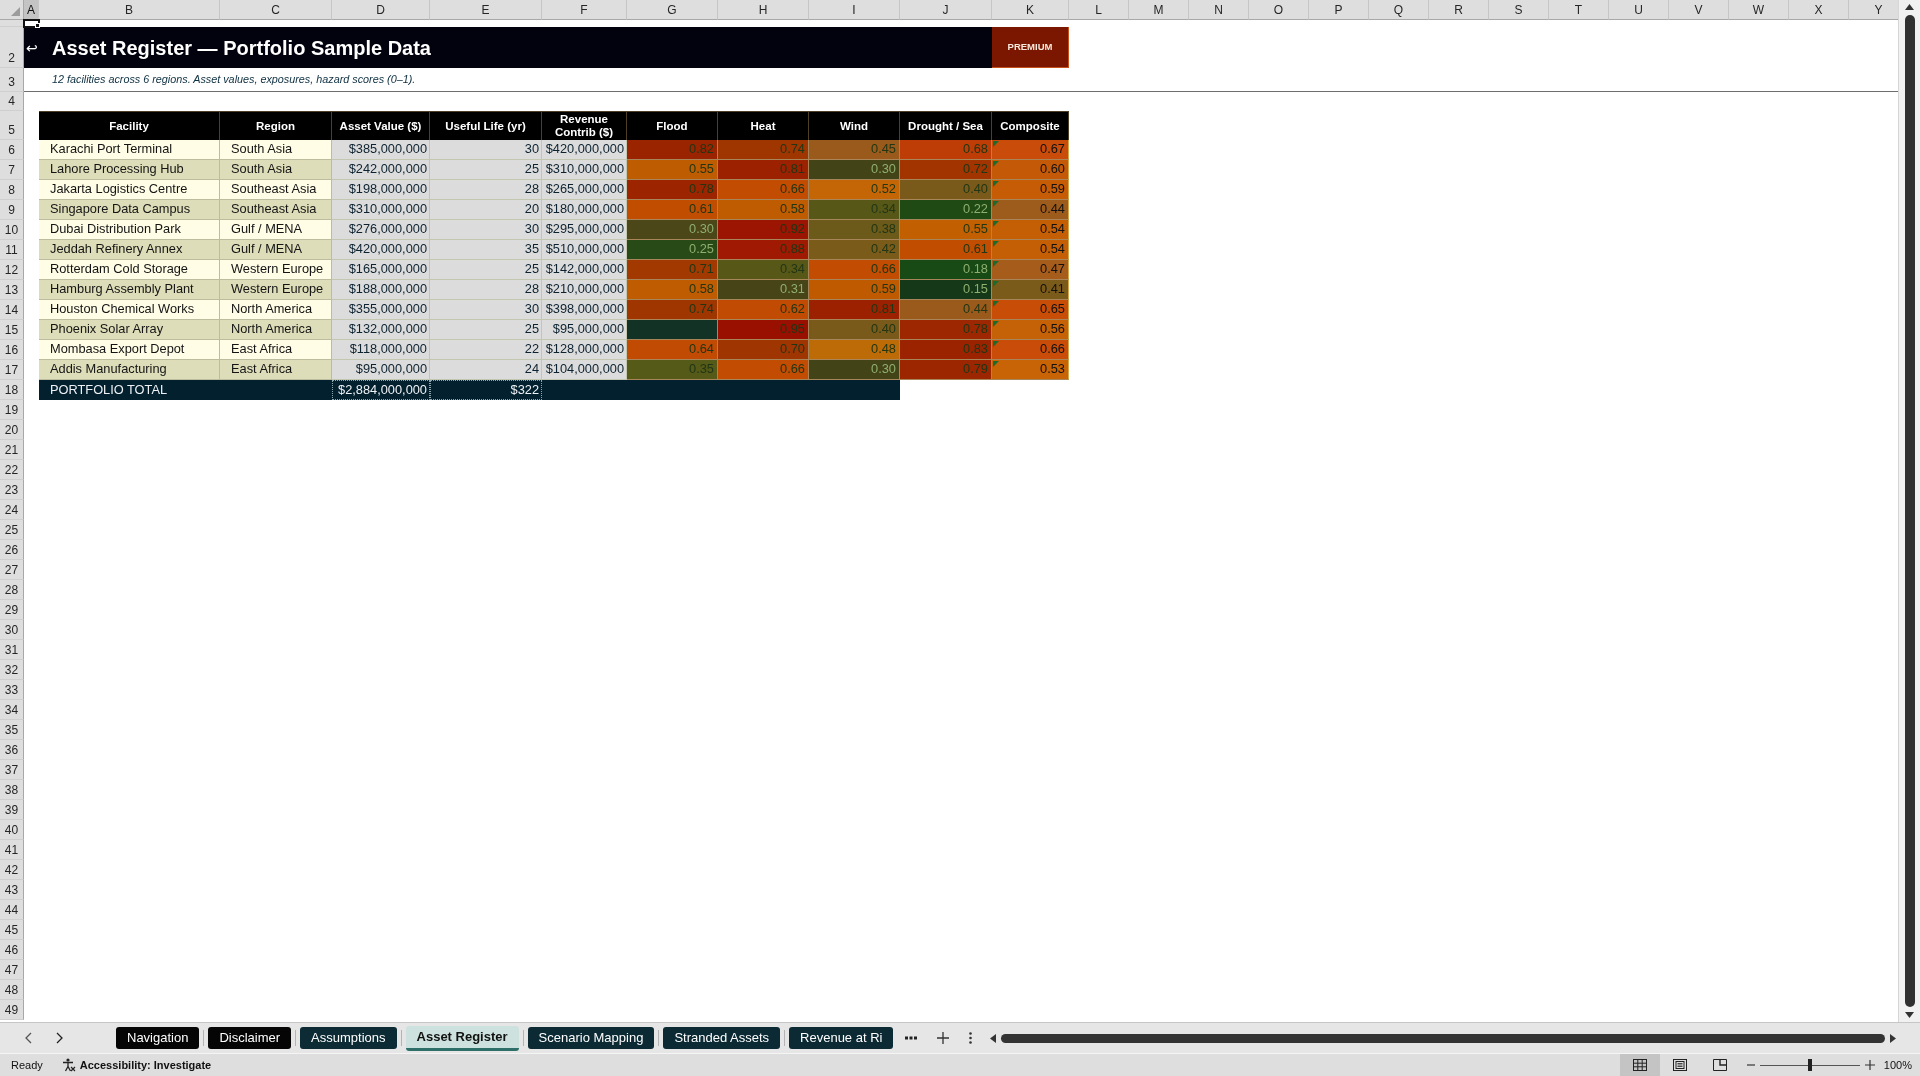  Describe the element at coordinates (1893, 1038) in the screenshot. I see `scroll-right-icon` at that location.